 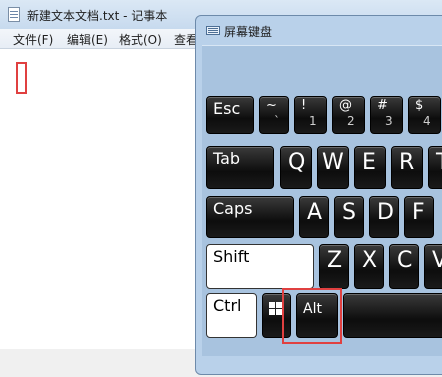 What do you see at coordinates (312, 316) in the screenshot?
I see `alt-key-highlight` at bounding box center [312, 316].